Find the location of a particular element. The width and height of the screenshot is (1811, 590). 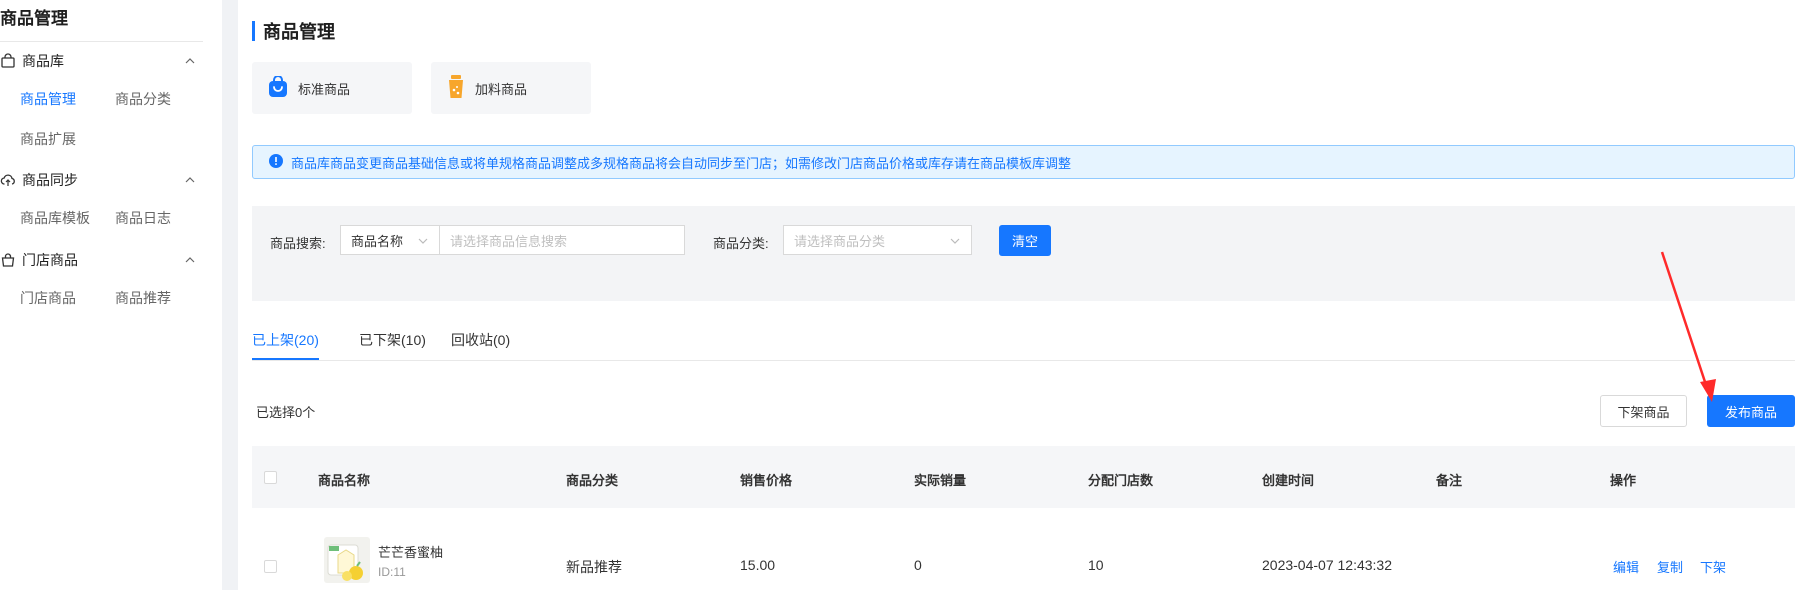

tab-listed: 已上架(20) is located at coordinates (285, 345).